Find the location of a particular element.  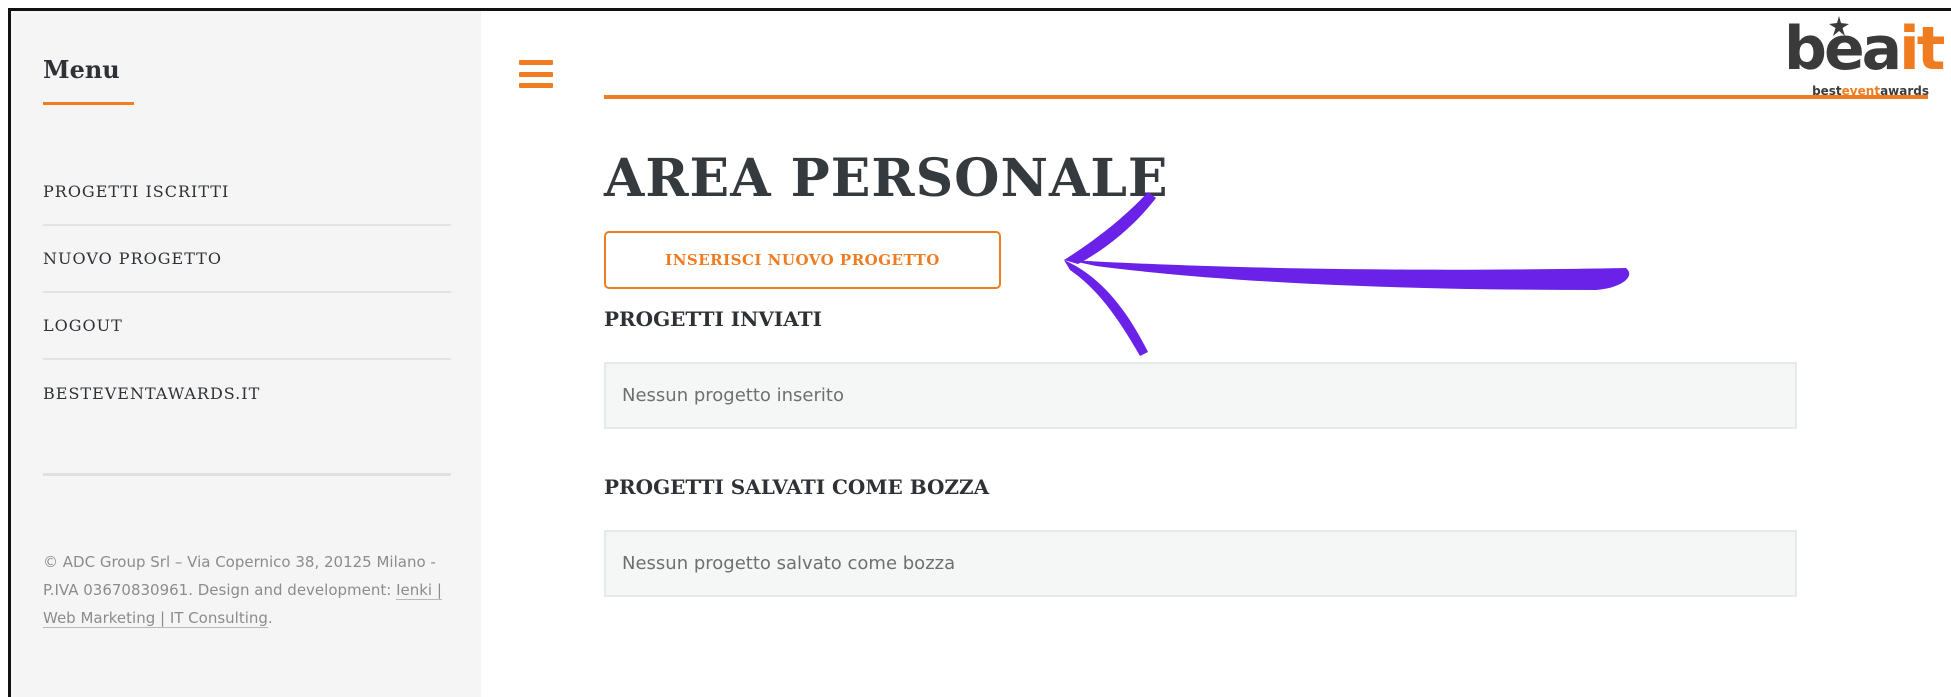

sidebar-divider is located at coordinates (247, 474).